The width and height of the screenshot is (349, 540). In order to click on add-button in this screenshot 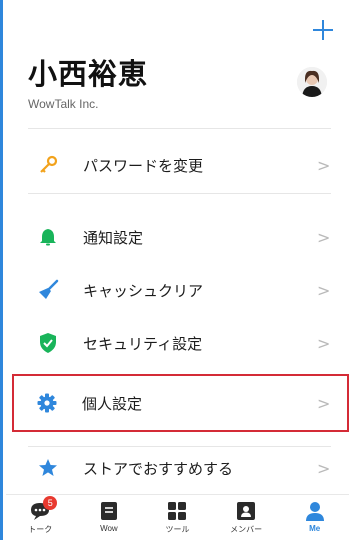, I will do `click(323, 30)`.